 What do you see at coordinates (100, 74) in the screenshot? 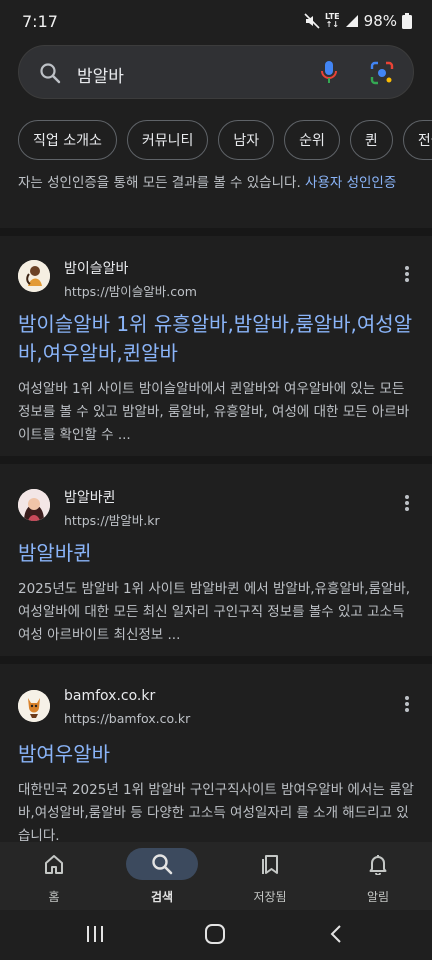
I see `search-input: 밤알바` at bounding box center [100, 74].